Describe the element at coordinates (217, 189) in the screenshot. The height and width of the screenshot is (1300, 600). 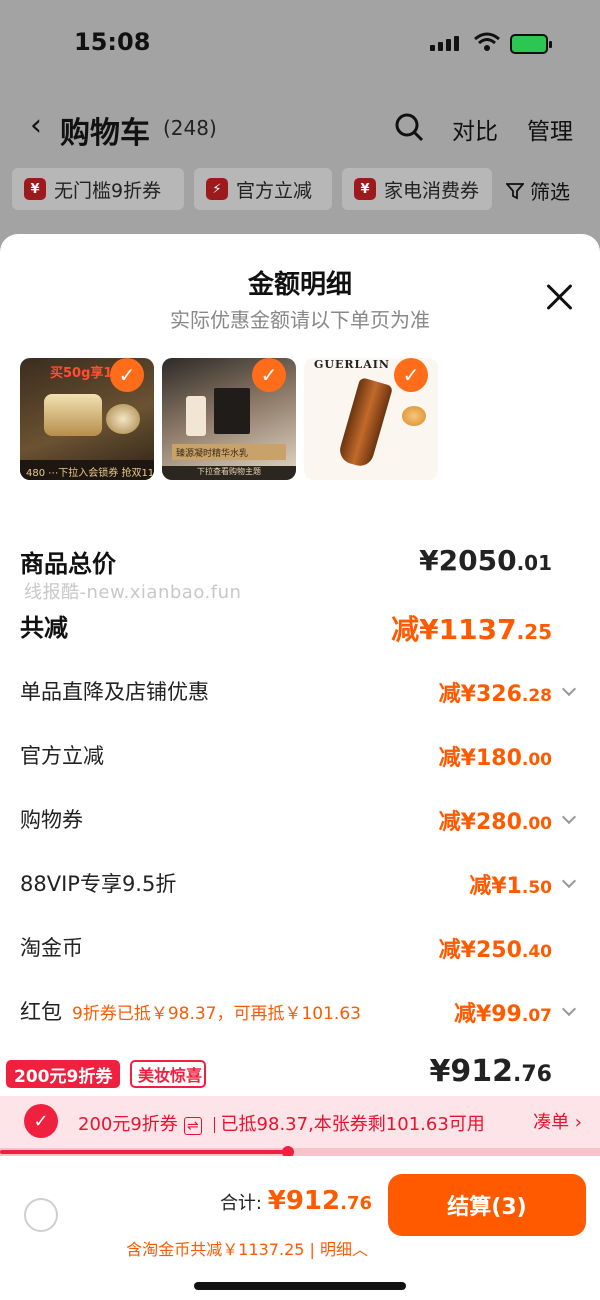
I see `lightning-icon: ⚡` at that location.